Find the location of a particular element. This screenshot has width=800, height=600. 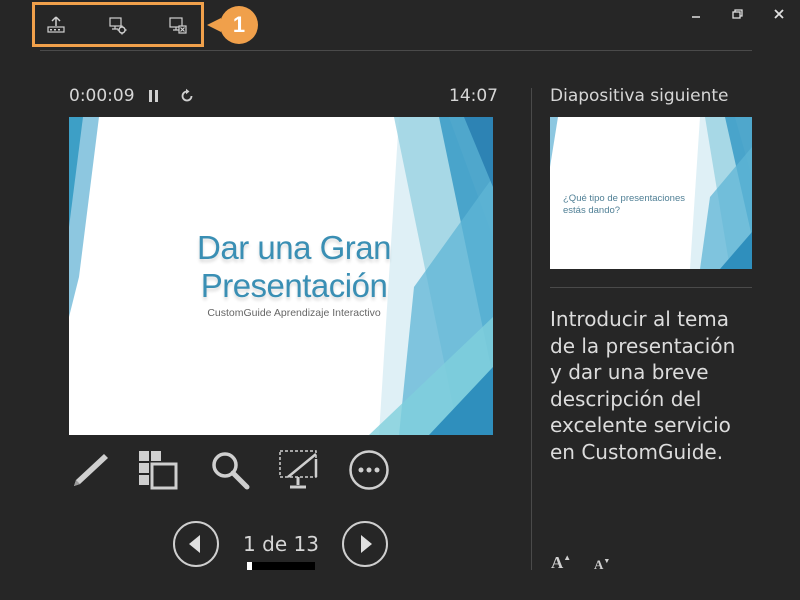

next-slide-label: Diapositiva siguiente is located at coordinates (639, 96).